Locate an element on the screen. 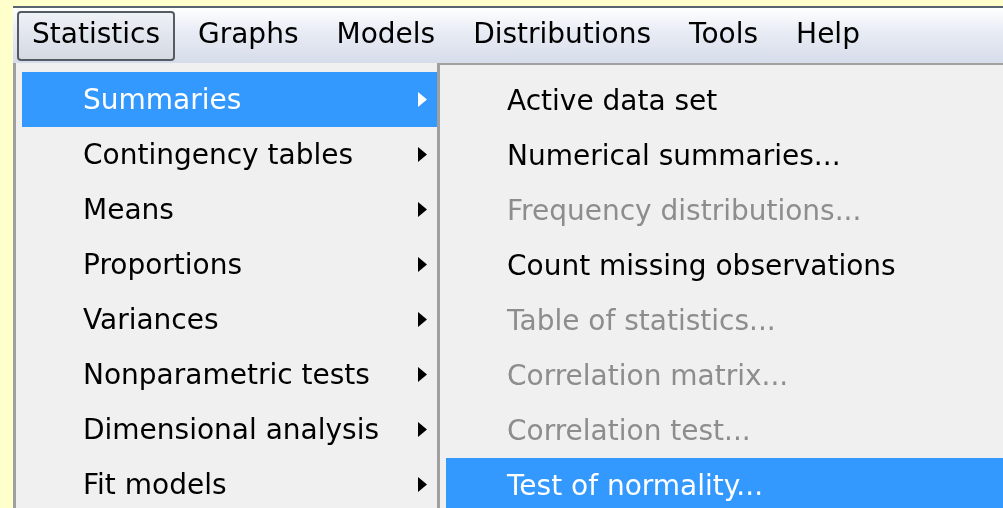 This screenshot has width=1003, height=508. menu-item: Dimensional analysis is located at coordinates (229, 429).